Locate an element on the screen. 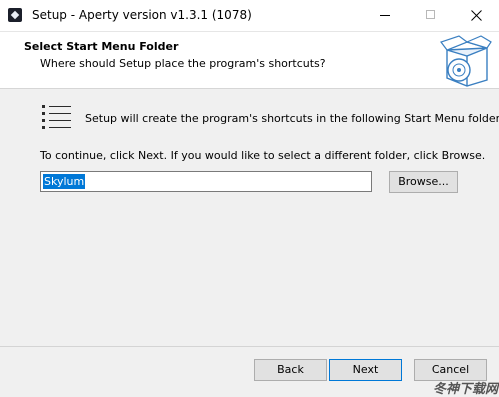 The height and width of the screenshot is (397, 499). footer-divider is located at coordinates (249, 346).